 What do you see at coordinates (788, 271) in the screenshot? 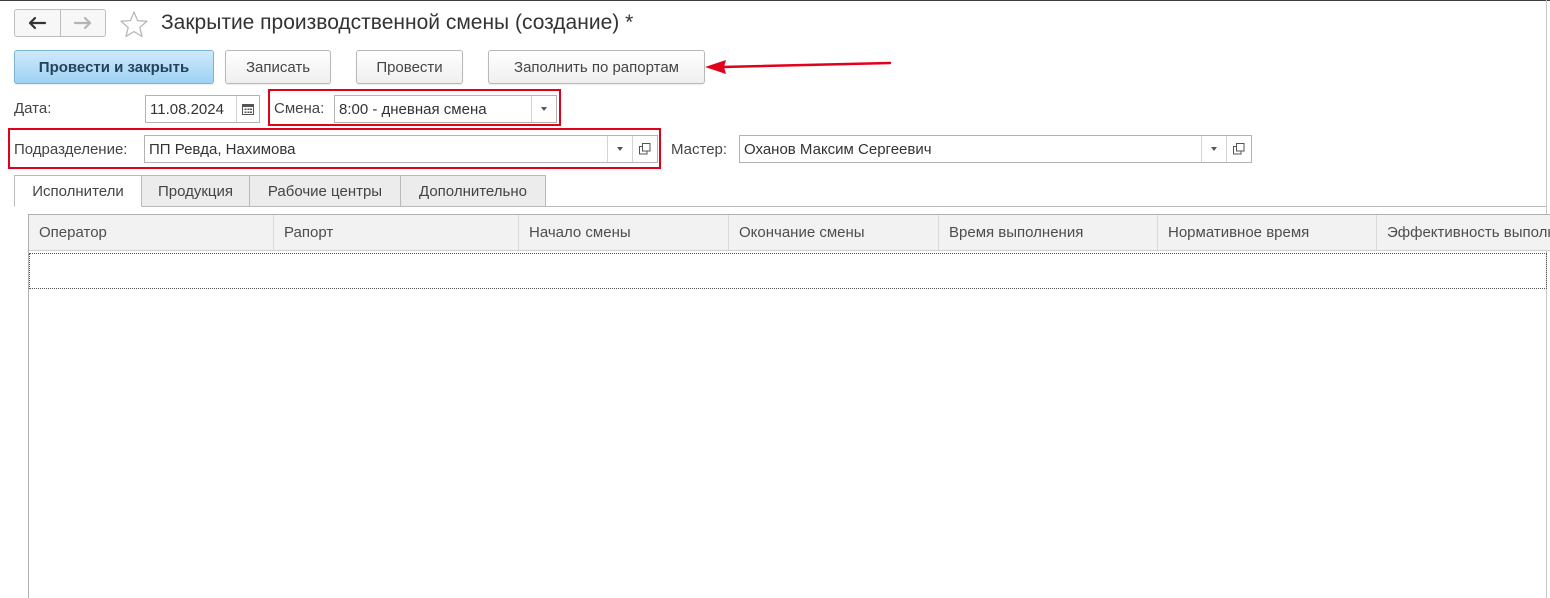
I see `table-row` at bounding box center [788, 271].